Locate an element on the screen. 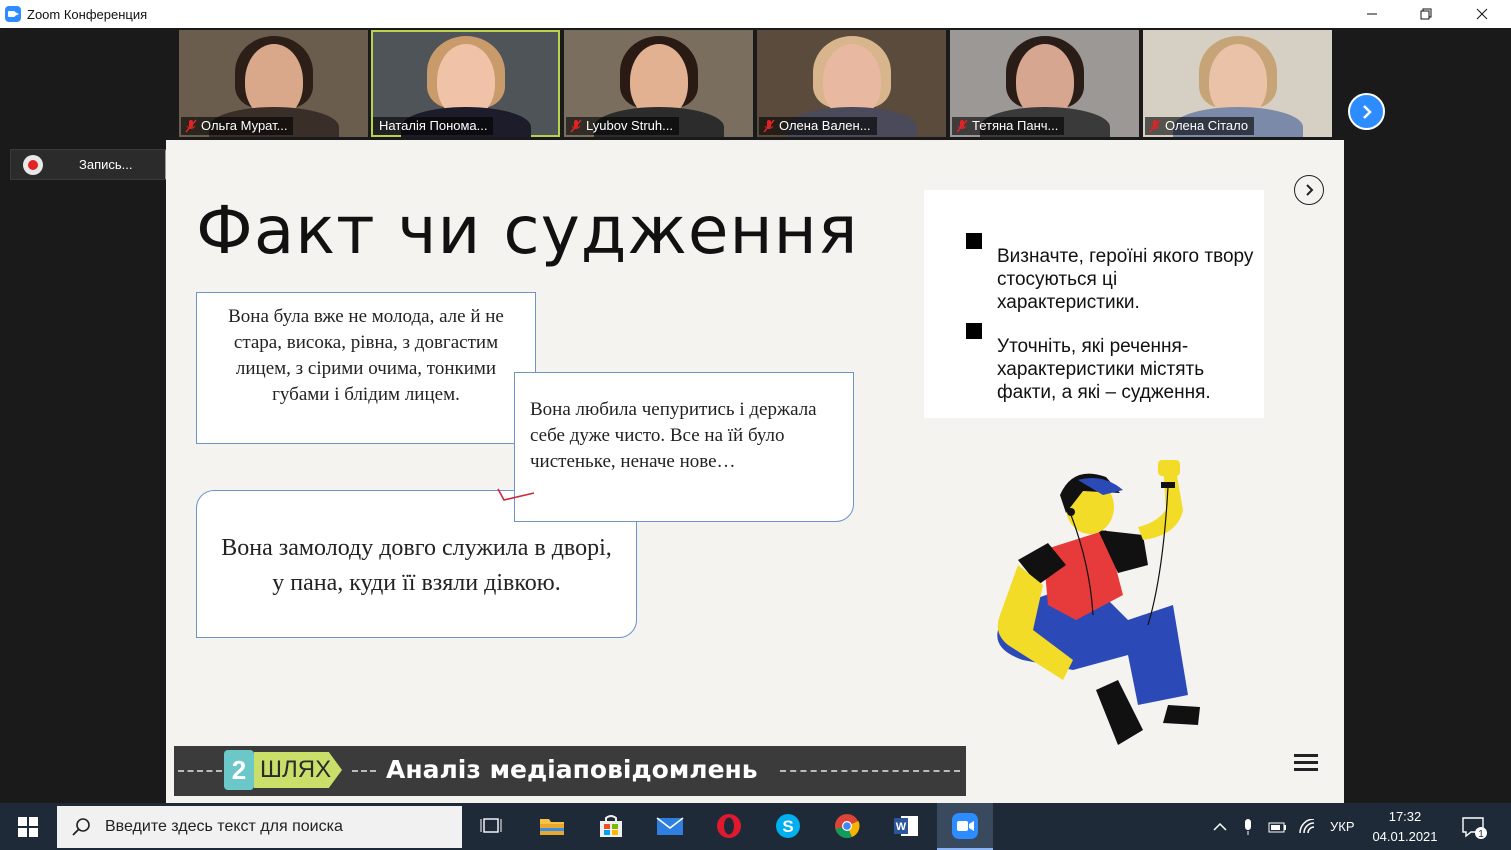 The image size is (1511, 850). microphone-tray is located at coordinates (1248, 826).